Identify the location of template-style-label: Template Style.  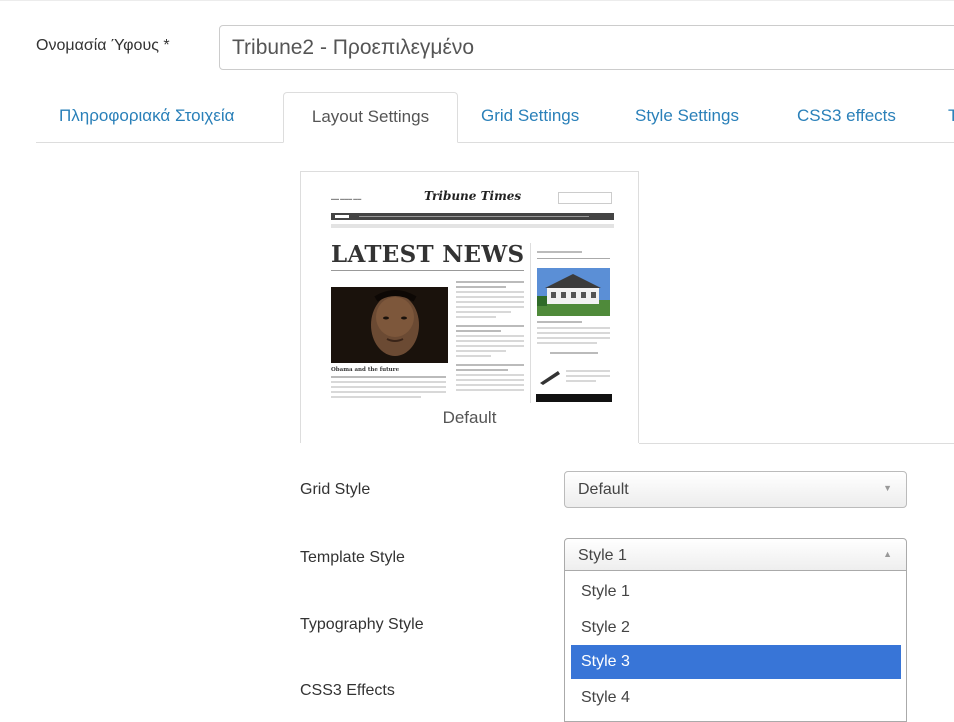
(352, 557).